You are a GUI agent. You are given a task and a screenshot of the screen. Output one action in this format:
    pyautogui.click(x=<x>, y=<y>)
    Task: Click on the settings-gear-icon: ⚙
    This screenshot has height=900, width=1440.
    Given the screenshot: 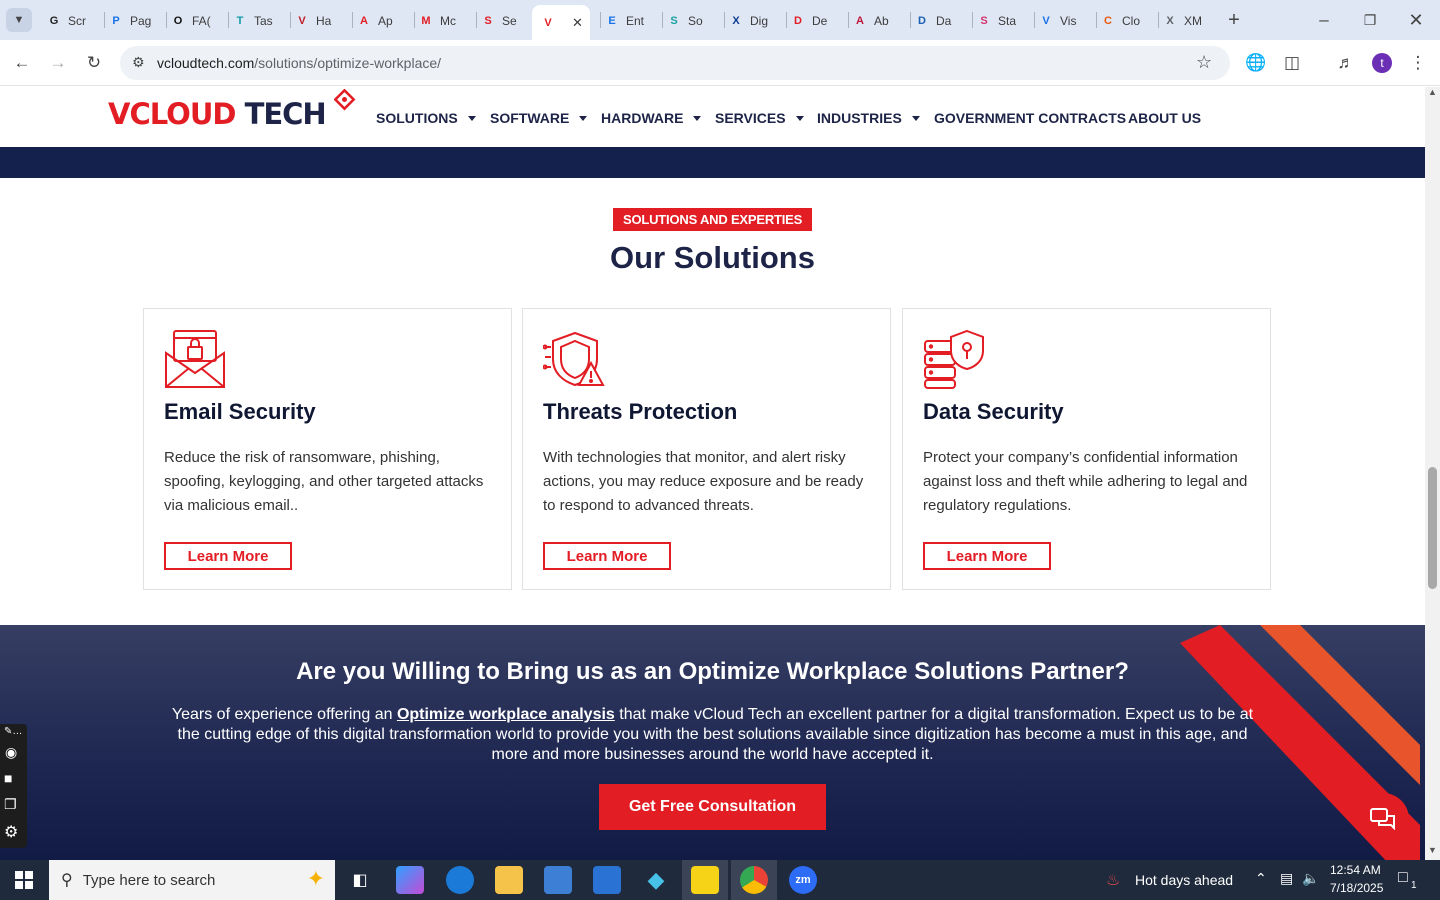 What is the action you would take?
    pyautogui.click(x=11, y=832)
    